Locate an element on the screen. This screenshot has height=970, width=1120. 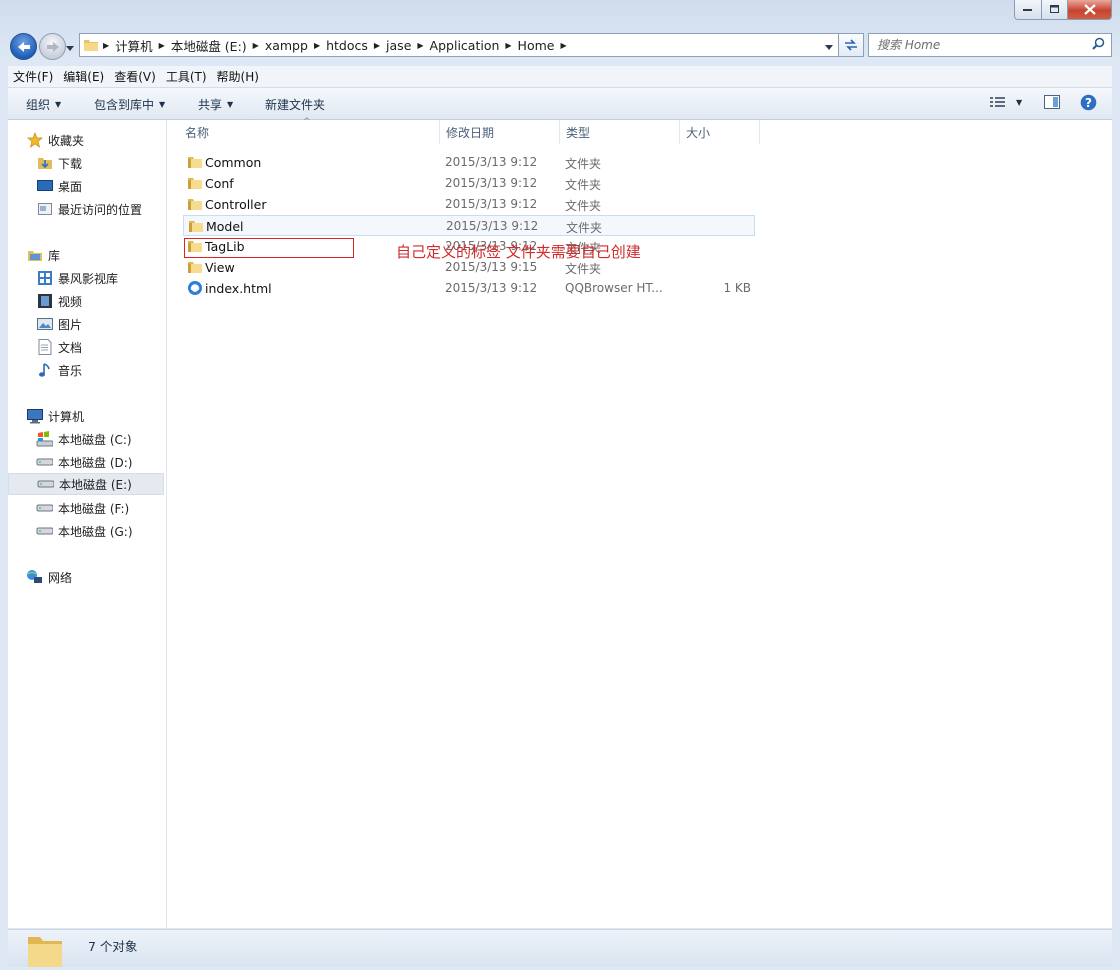
sidebar-libraries-label: 库 is located at coordinates (54, 255).